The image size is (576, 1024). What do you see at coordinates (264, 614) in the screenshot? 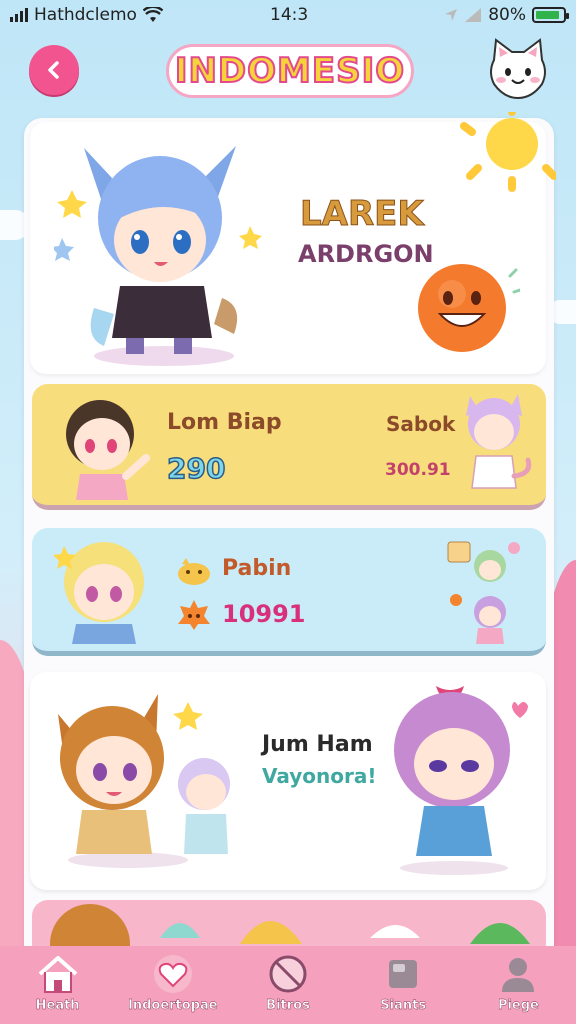
I see `blue-card-value: 10991` at bounding box center [264, 614].